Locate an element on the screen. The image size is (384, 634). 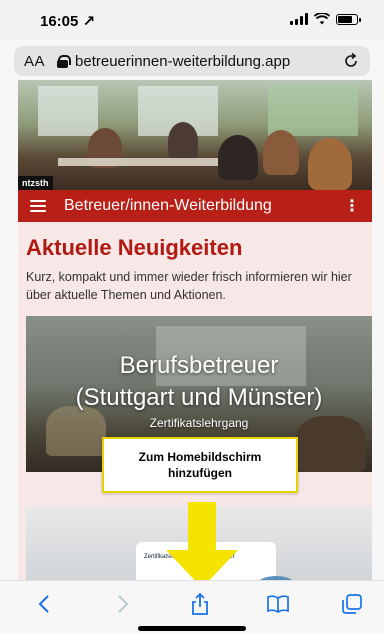
url-text: betreuerinnen-weiterbildung.app is located at coordinates (208, 61).